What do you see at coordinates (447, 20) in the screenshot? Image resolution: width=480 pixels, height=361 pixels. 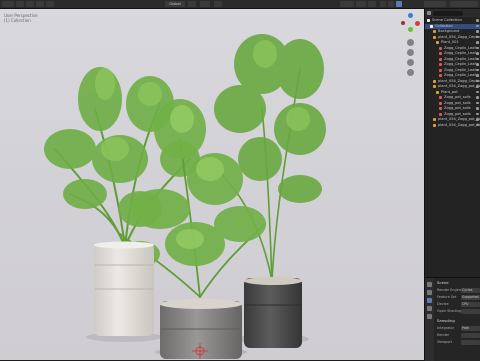 I see `outliner-row-label: Scene Collection` at bounding box center [447, 20].